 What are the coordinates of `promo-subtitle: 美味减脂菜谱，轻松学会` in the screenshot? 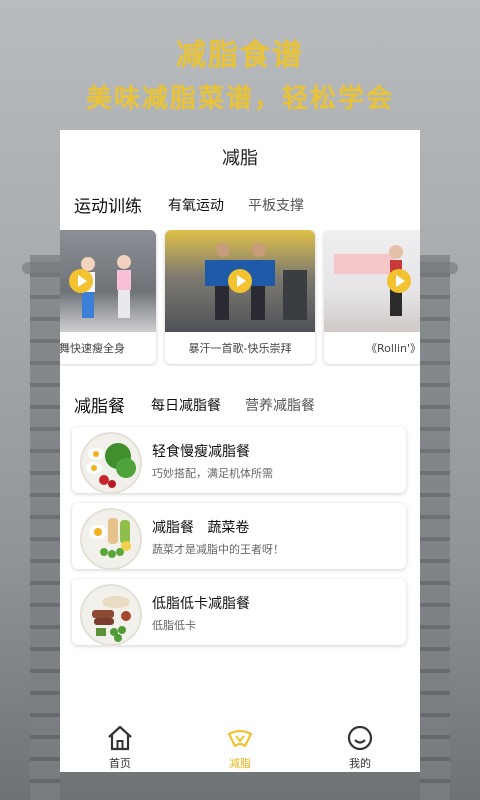 It's located at (239, 99).